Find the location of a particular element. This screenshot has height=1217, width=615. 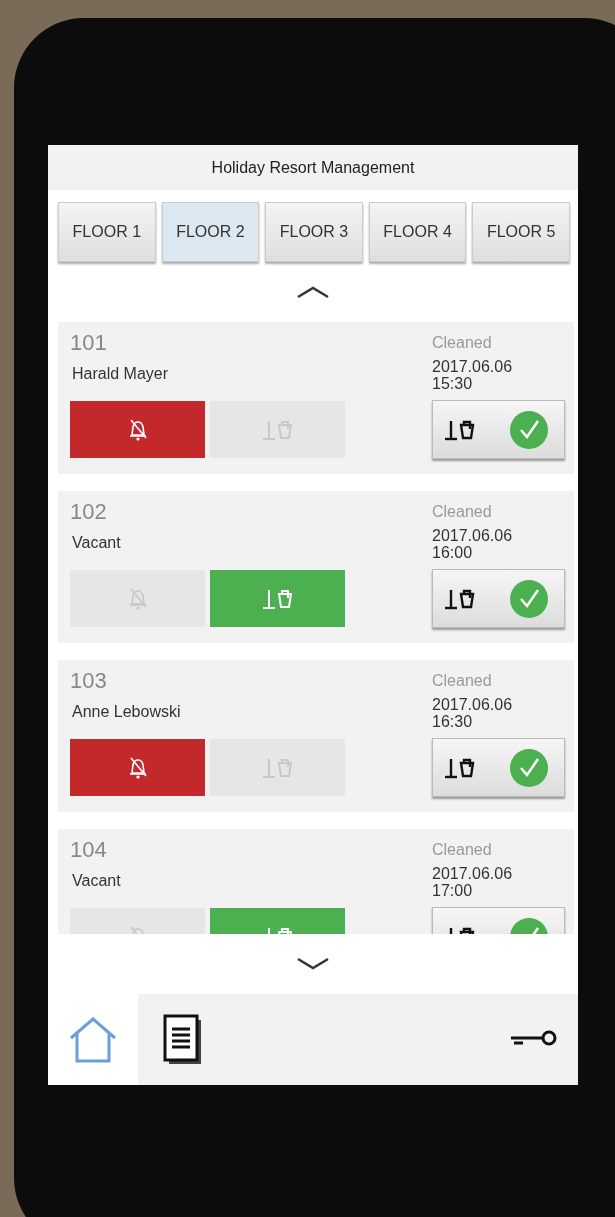

time-text: 17:00 is located at coordinates (453, 890).